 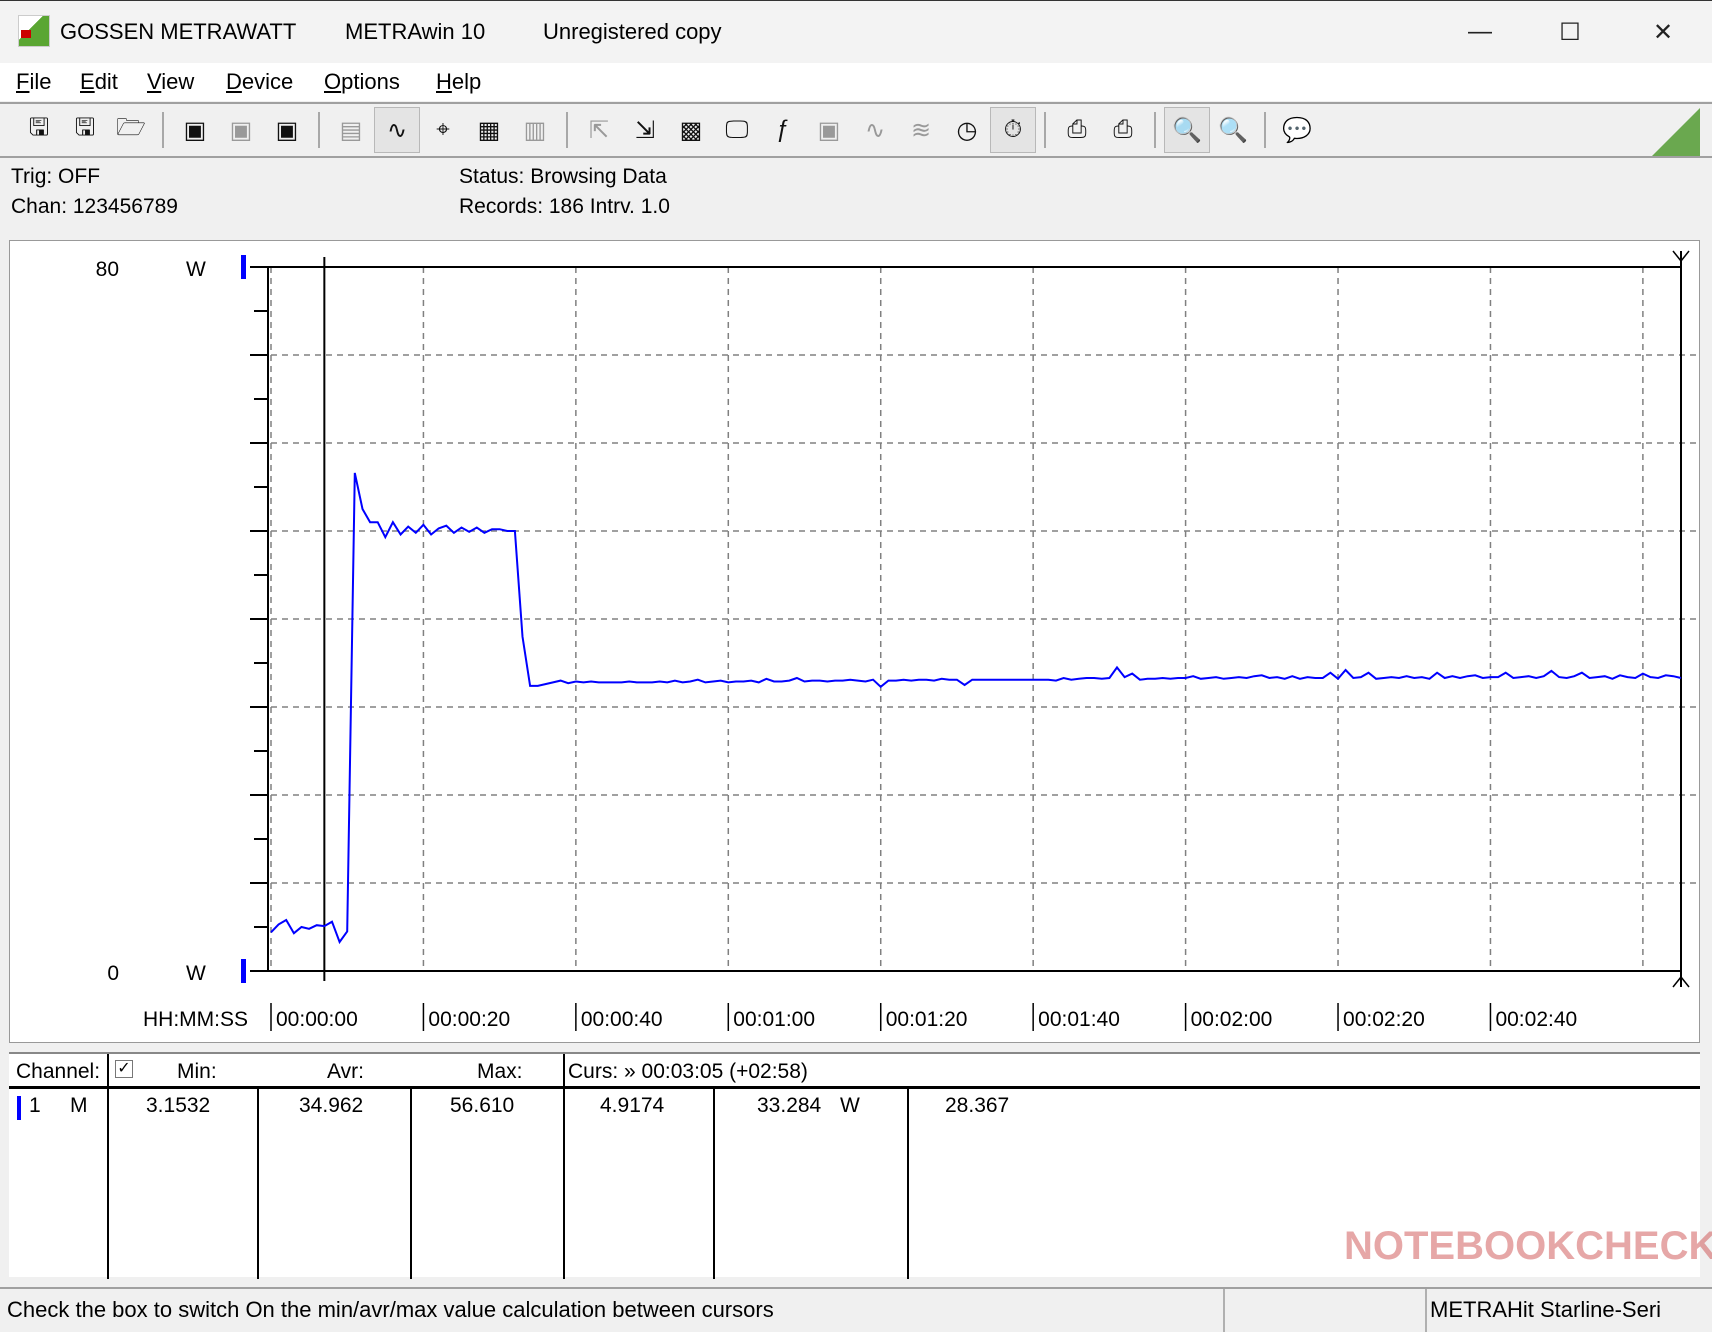 I want to click on x-tick-label: 00:01:20, so click(x=927, y=1019).